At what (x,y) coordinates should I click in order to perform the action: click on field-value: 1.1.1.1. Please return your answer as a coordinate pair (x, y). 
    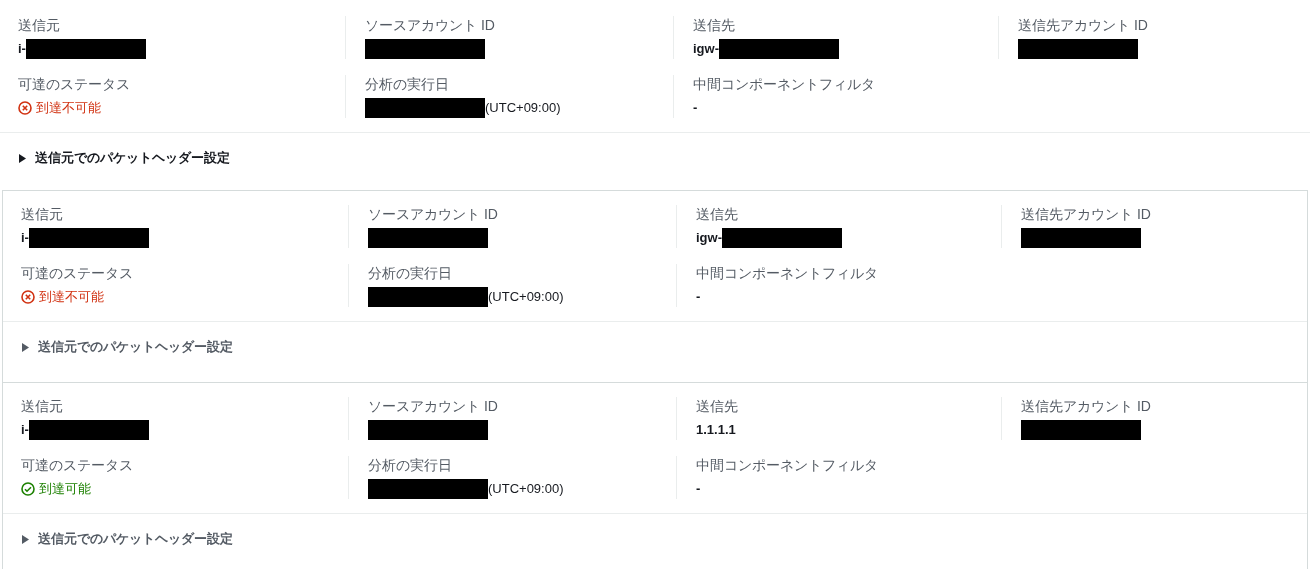
    Looking at the image, I should click on (716, 430).